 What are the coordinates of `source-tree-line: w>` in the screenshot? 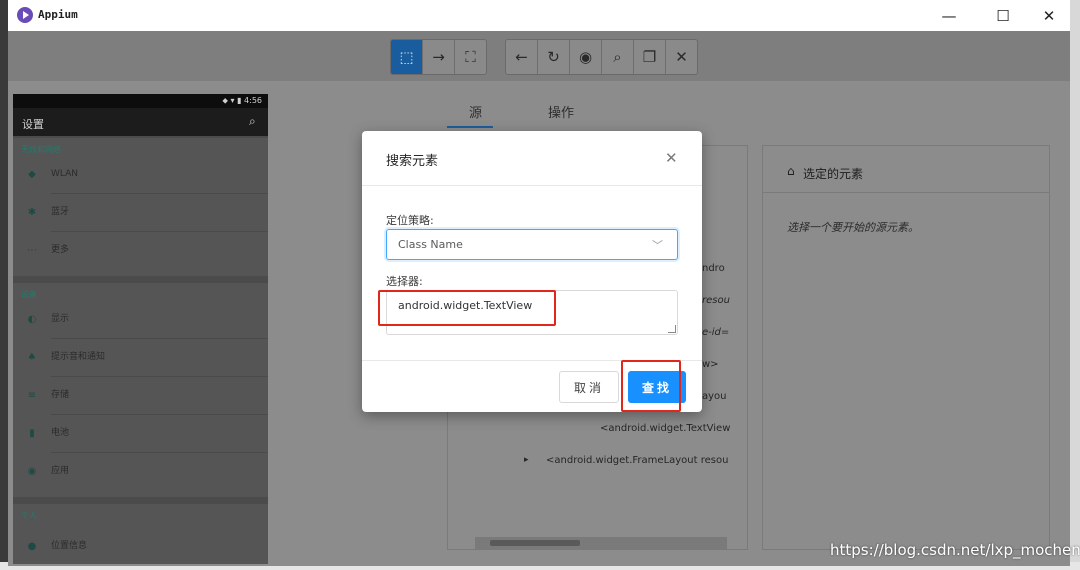 It's located at (710, 364).